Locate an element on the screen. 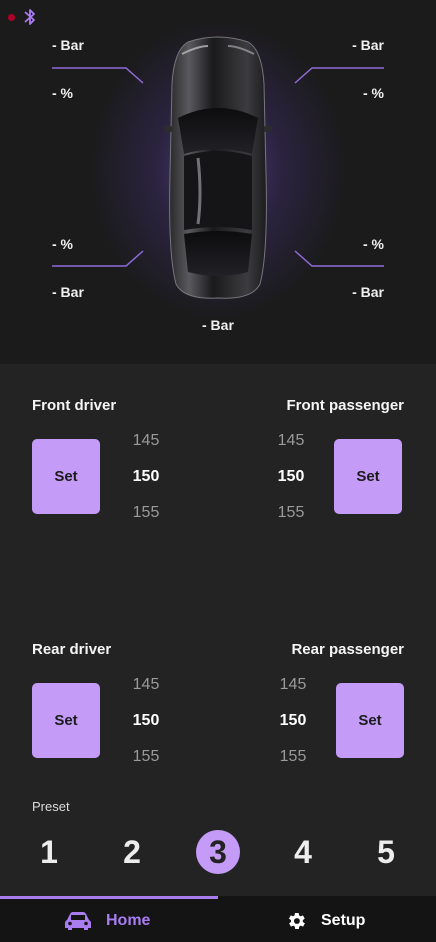 The height and width of the screenshot is (942, 436). front-right-pressure: - Bar is located at coordinates (368, 45).